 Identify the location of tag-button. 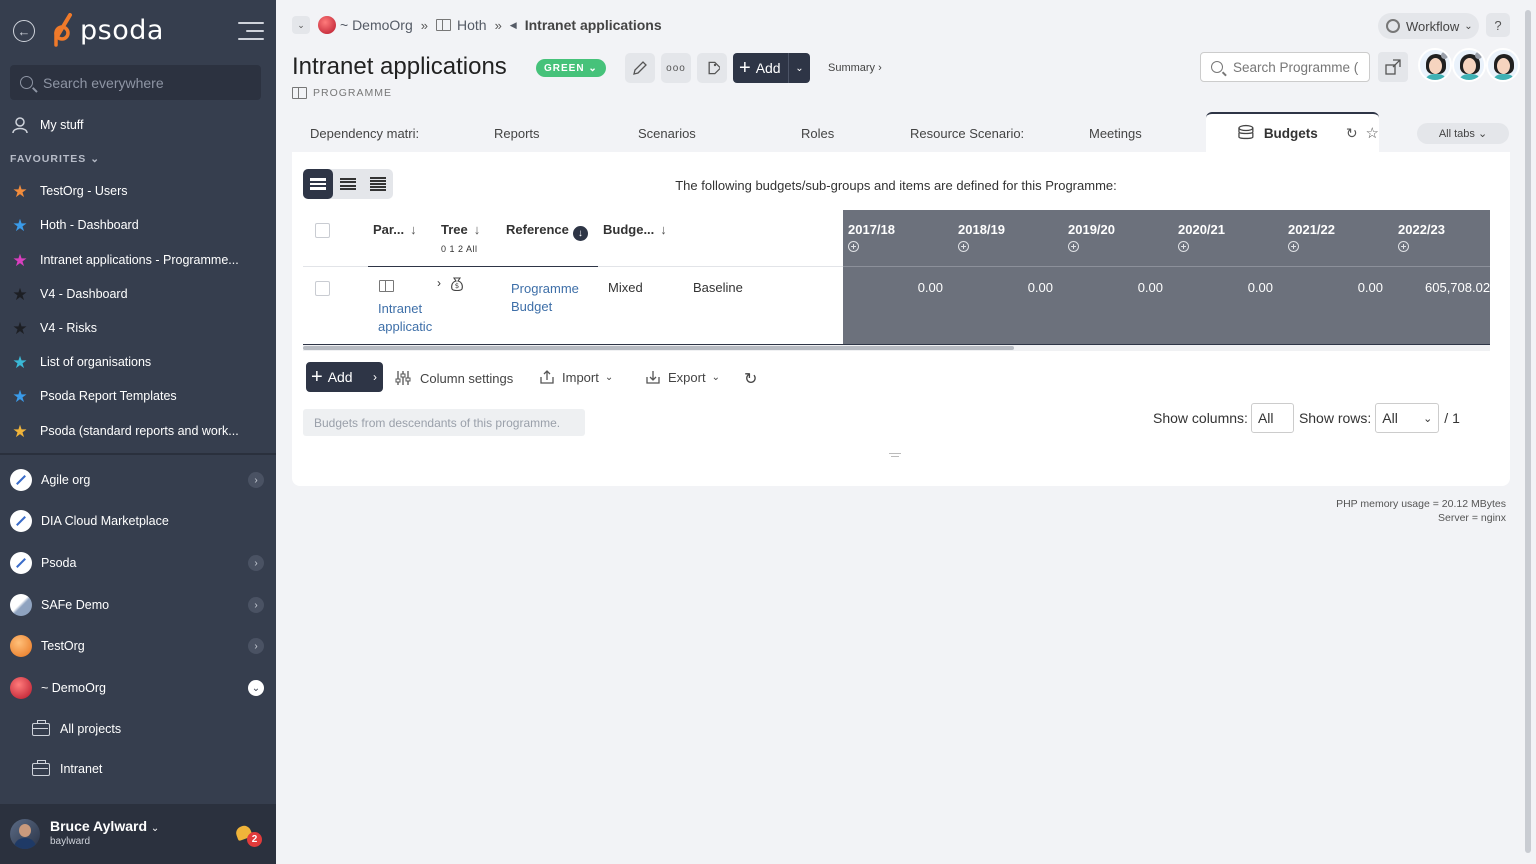
(712, 68).